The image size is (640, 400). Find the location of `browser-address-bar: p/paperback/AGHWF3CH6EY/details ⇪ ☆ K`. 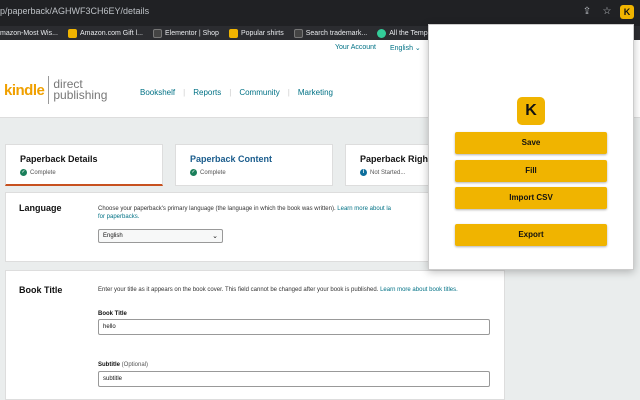

browser-address-bar: p/paperback/AGHWF3CH6EY/details ⇪ ☆ K is located at coordinates (320, 13).